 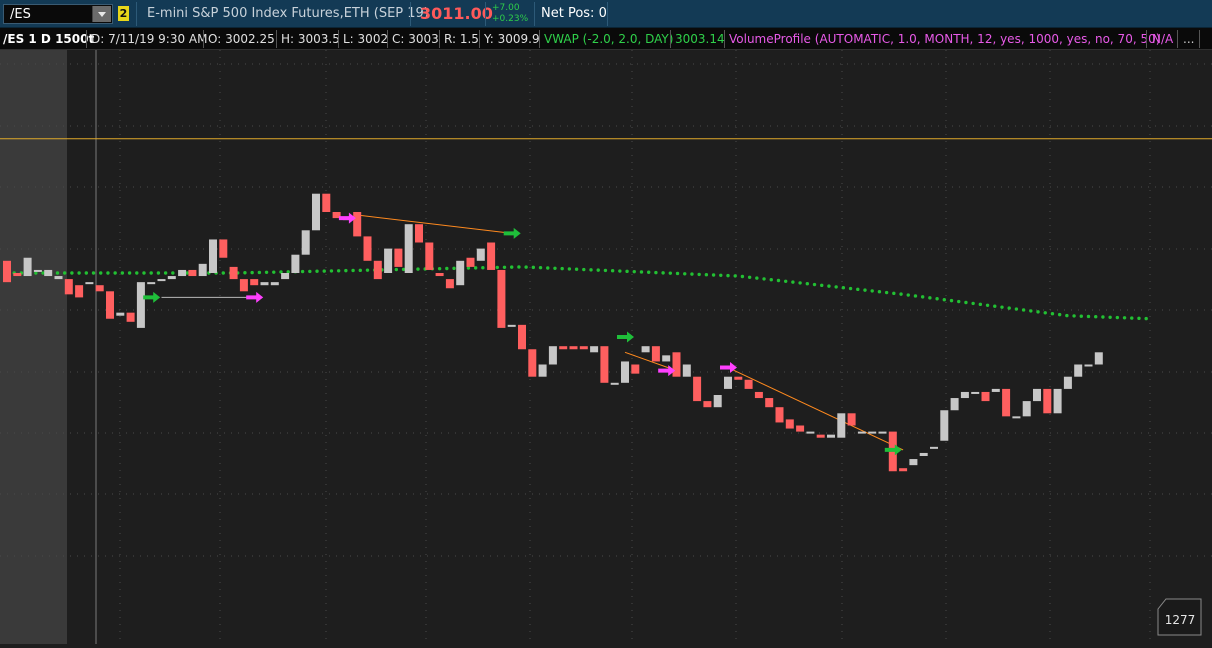 I want to click on change-value: +7.00, so click(x=506, y=8).